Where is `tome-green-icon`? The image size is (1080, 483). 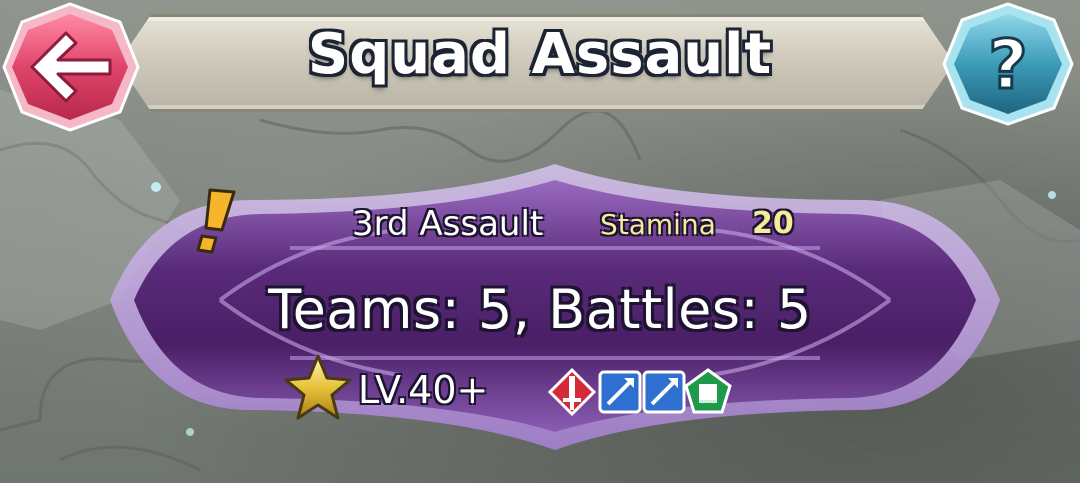 tome-green-icon is located at coordinates (708, 391).